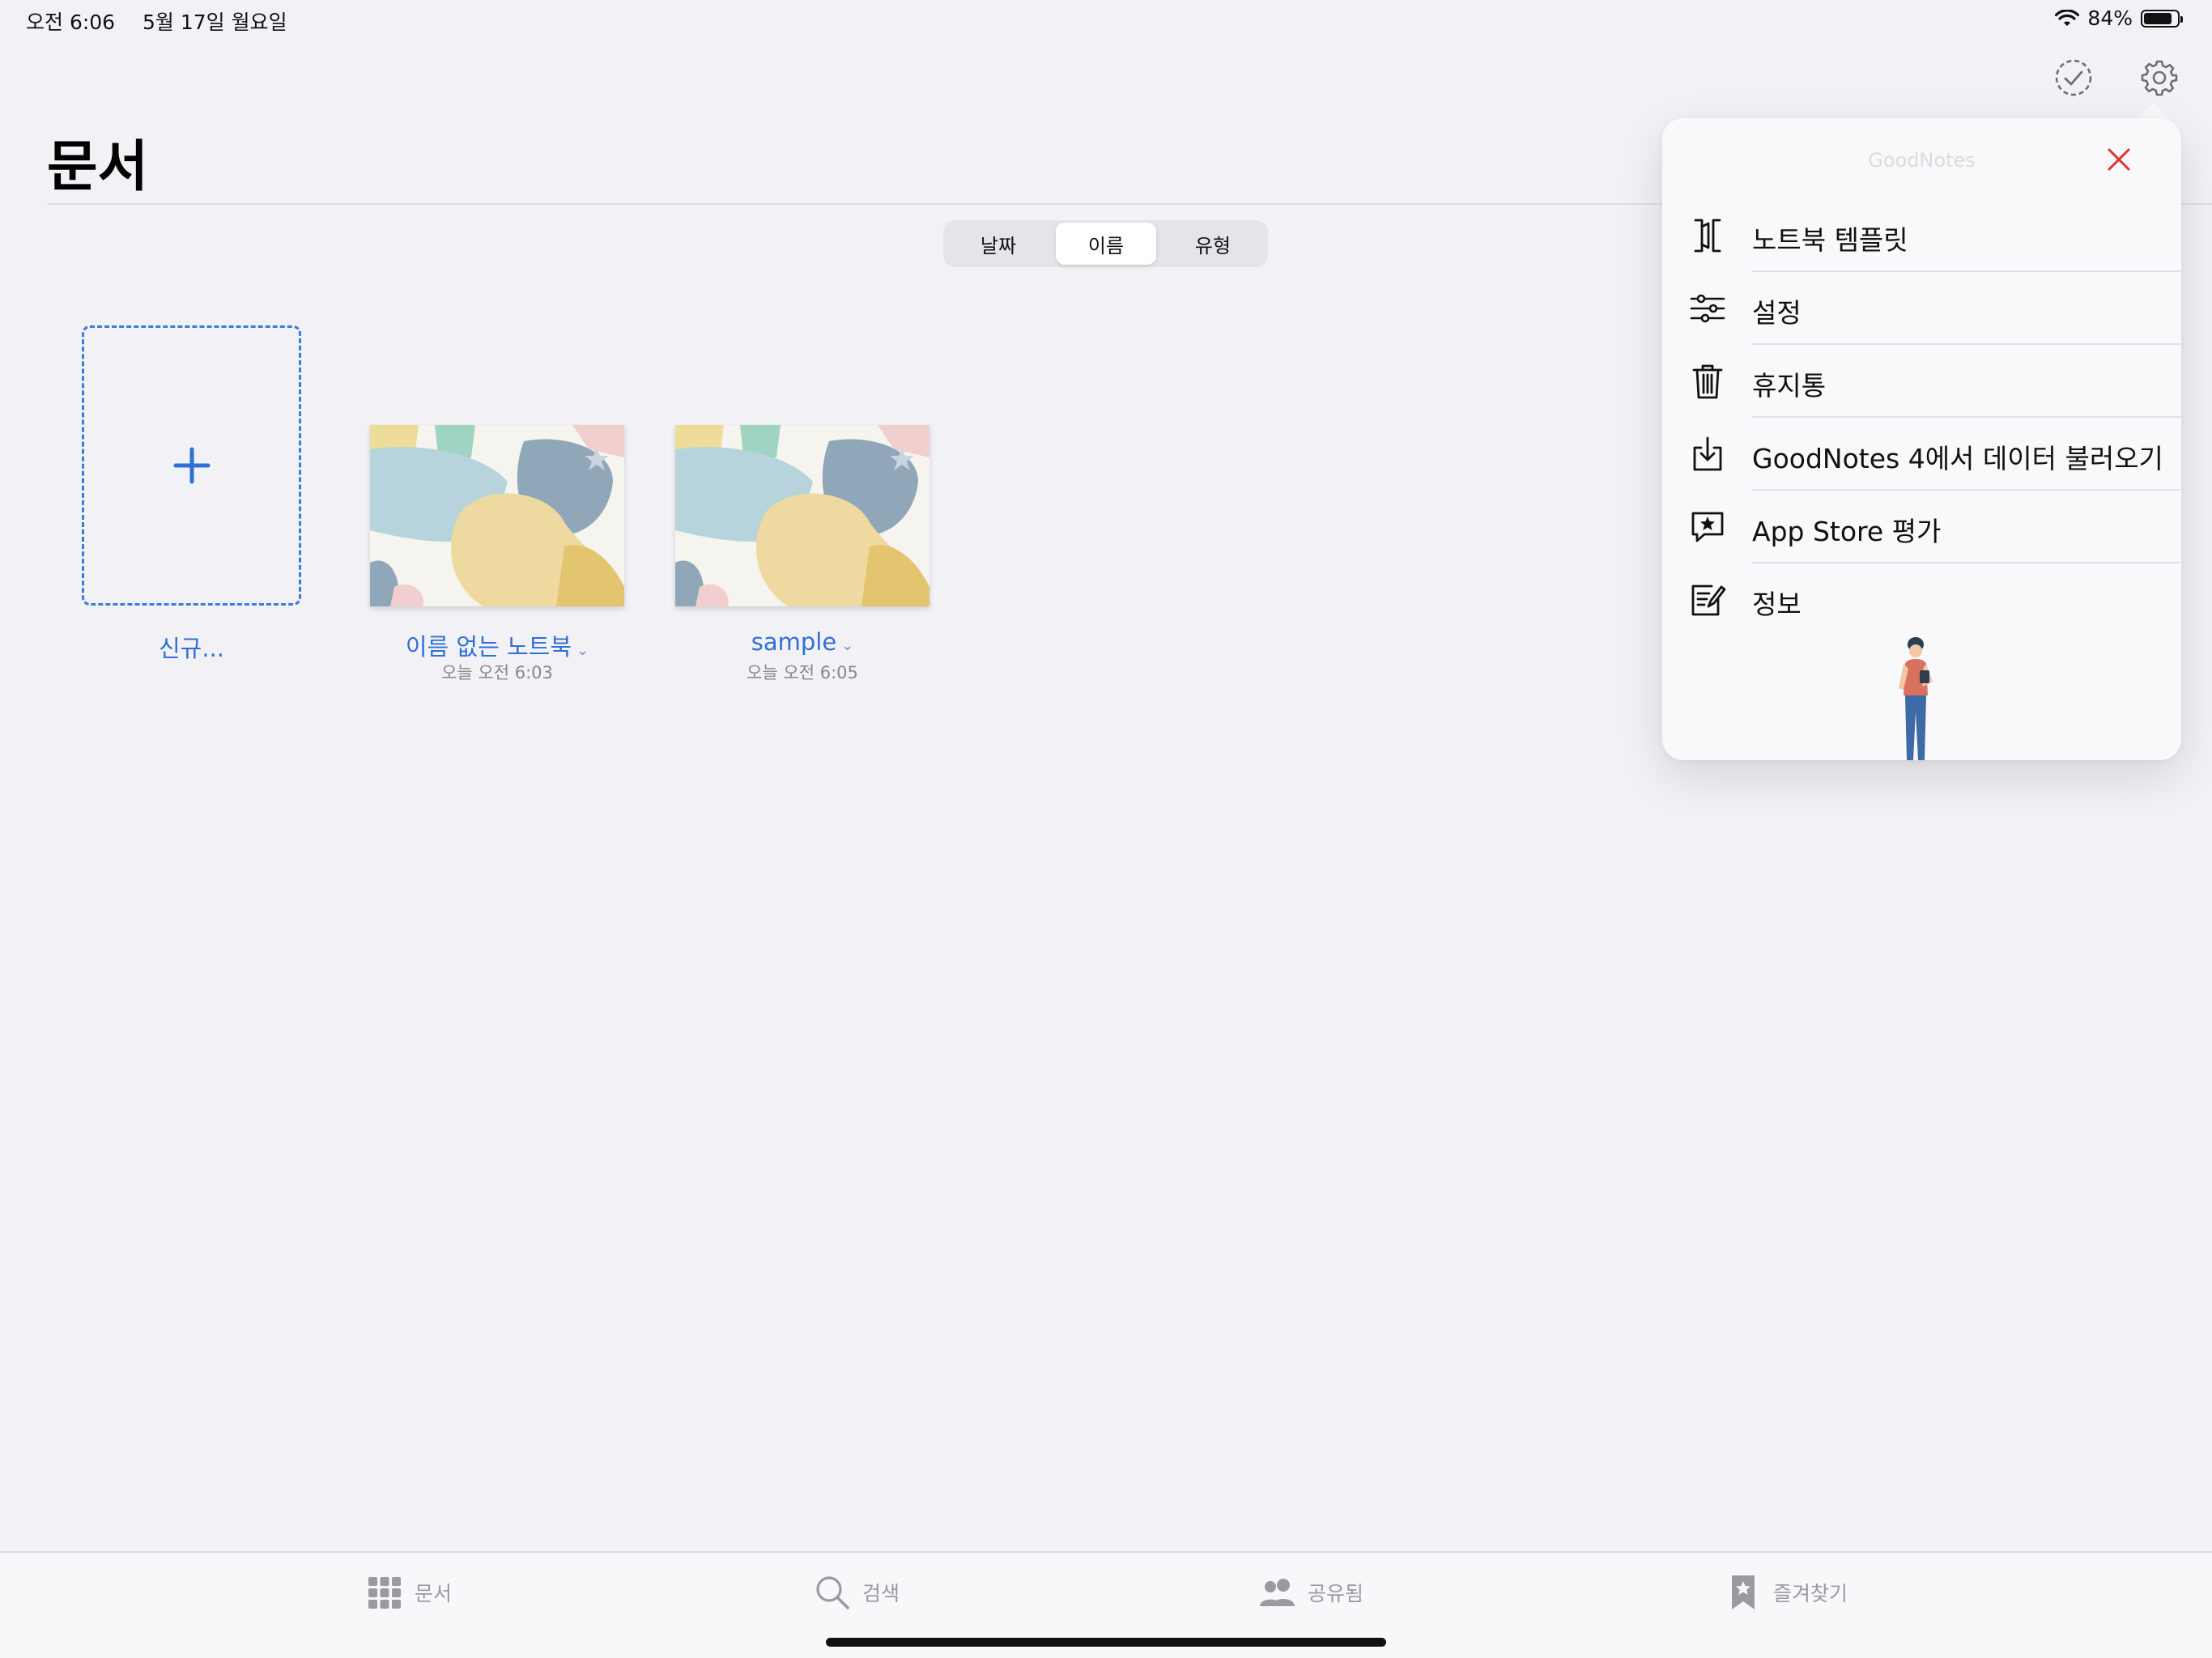 The width and height of the screenshot is (2212, 1658). What do you see at coordinates (857, 1592) in the screenshot?
I see `tab-search: 검색` at bounding box center [857, 1592].